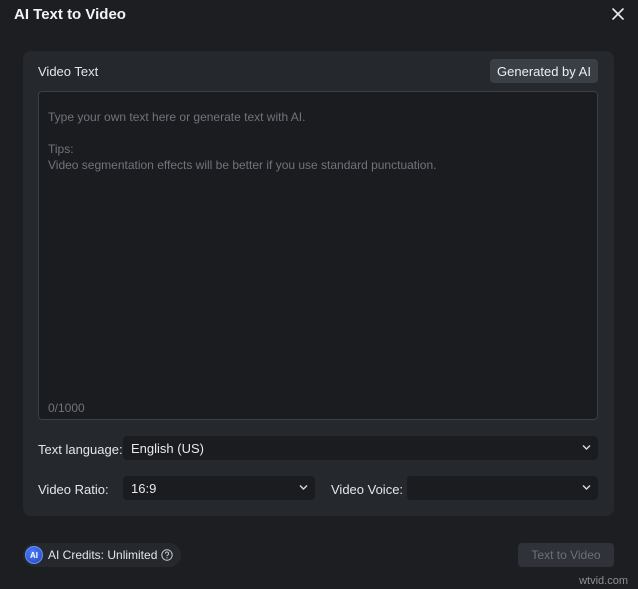 This screenshot has width=638, height=589. Describe the element at coordinates (360, 448) in the screenshot. I see `text-language-select: English (US)` at that location.